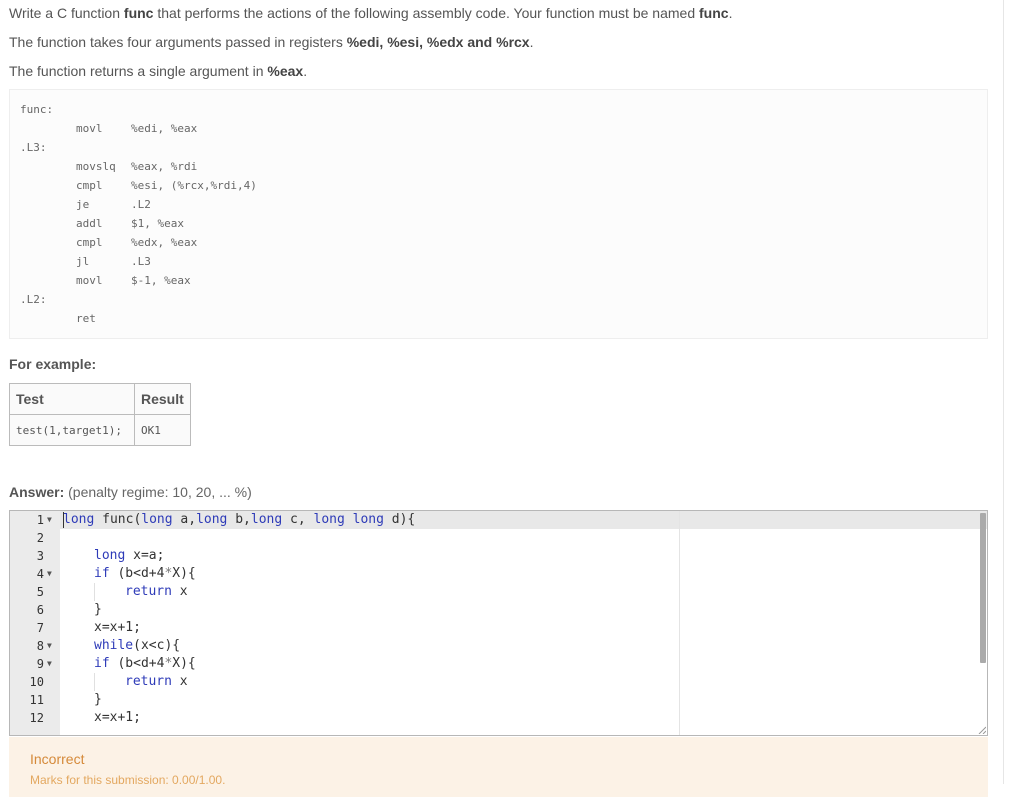 The image size is (1010, 797). What do you see at coordinates (86, 318) in the screenshot?
I see `assembly-opcode: ret` at bounding box center [86, 318].